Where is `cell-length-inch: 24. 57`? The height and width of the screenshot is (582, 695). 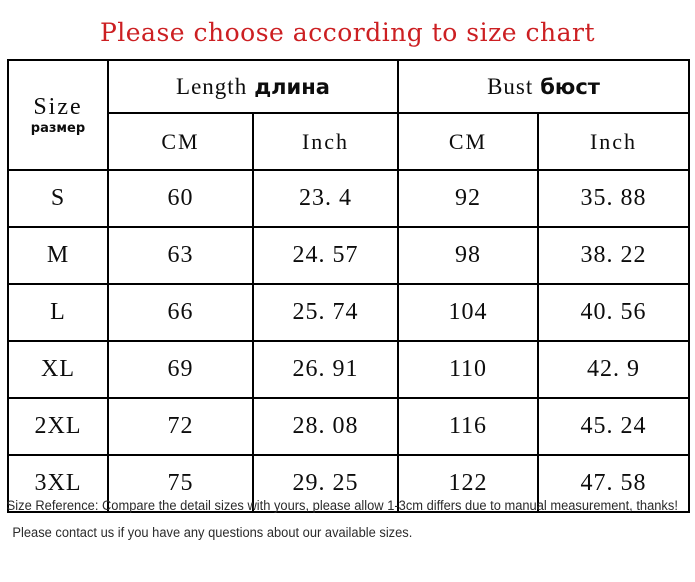
cell-length-inch: 24. 57 is located at coordinates (325, 255).